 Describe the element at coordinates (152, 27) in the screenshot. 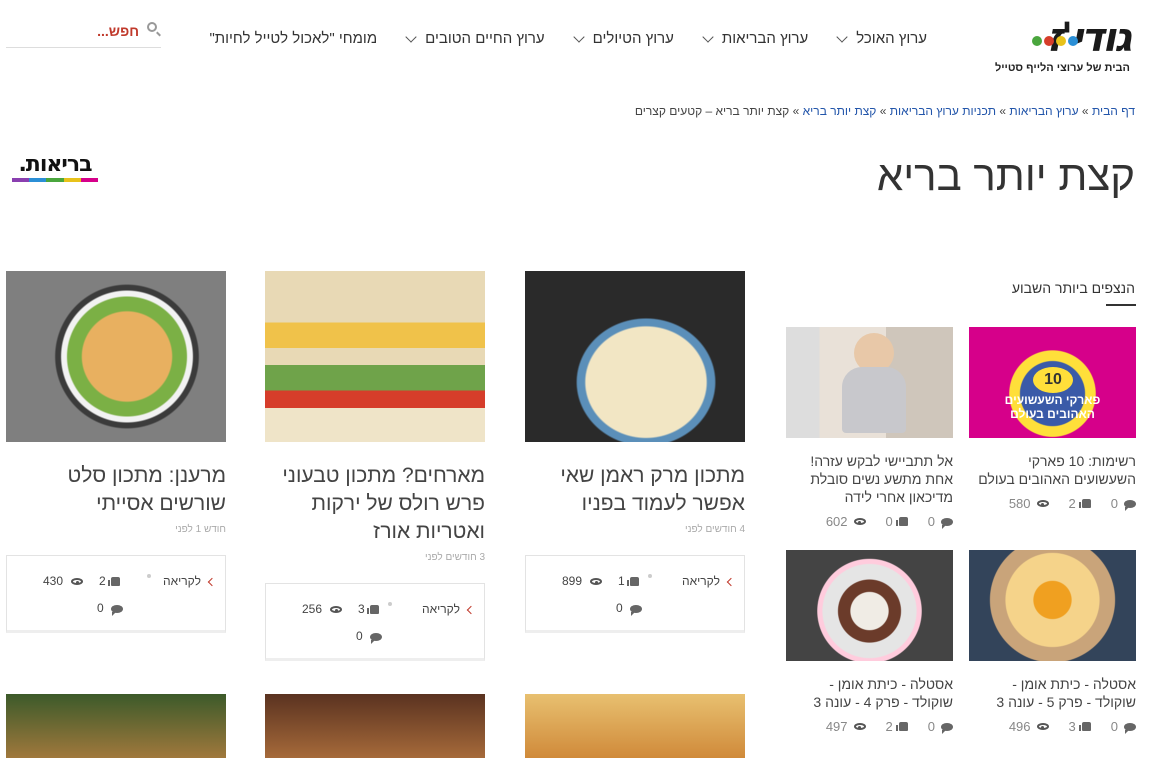

I see `search-icon` at that location.